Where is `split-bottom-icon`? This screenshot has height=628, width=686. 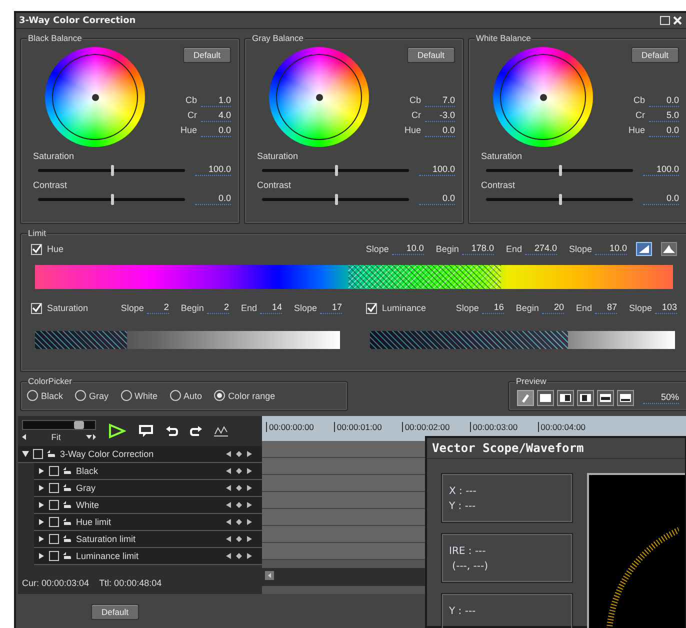 split-bottom-icon is located at coordinates (625, 398).